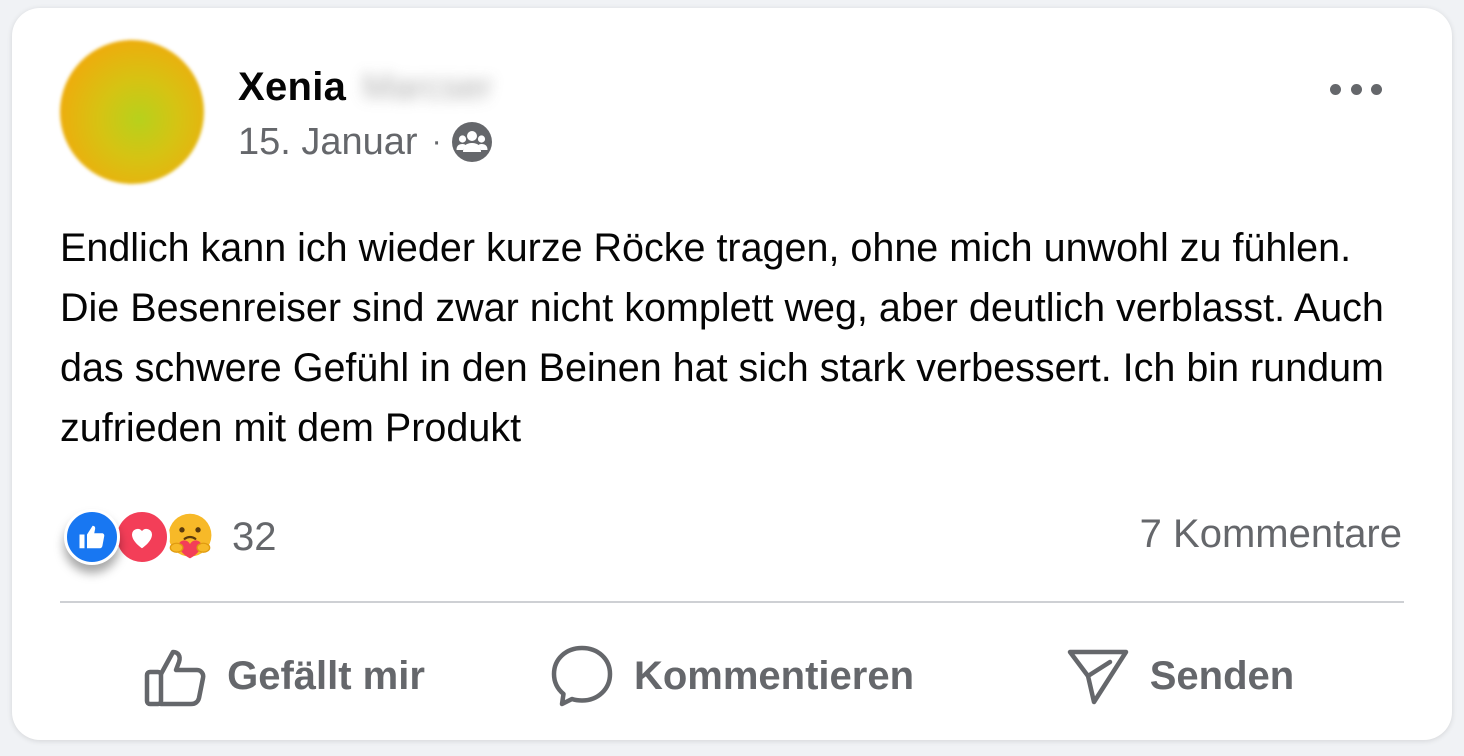 This screenshot has width=1464, height=756. I want to click on post-meta: 15. Januar ·, so click(365, 142).